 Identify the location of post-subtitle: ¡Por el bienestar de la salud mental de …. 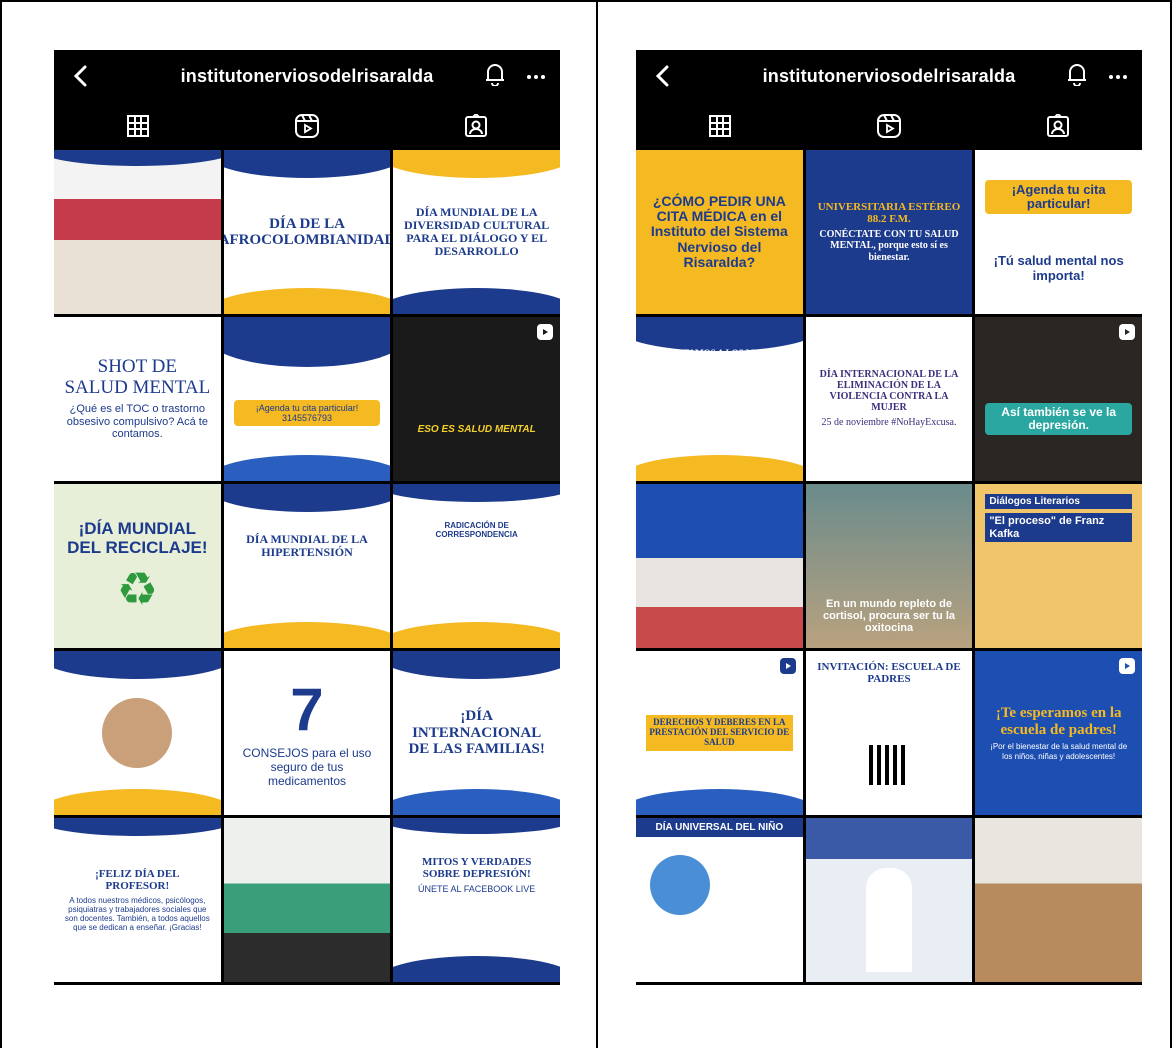
(1059, 751).